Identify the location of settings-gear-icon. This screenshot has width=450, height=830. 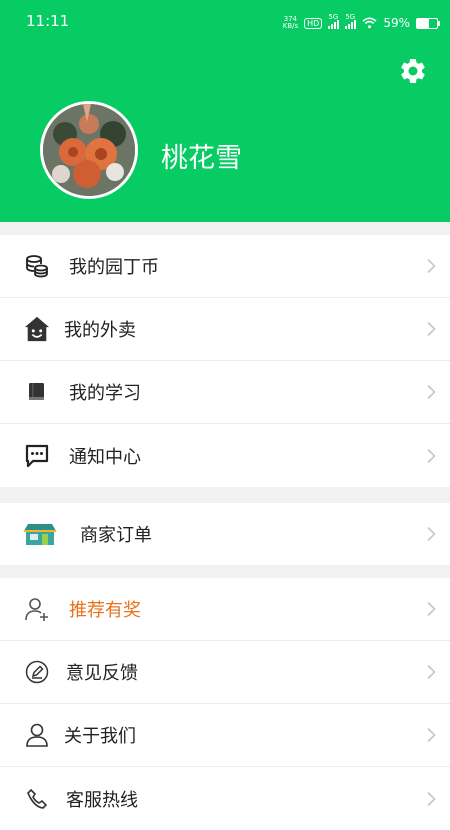
(413, 71).